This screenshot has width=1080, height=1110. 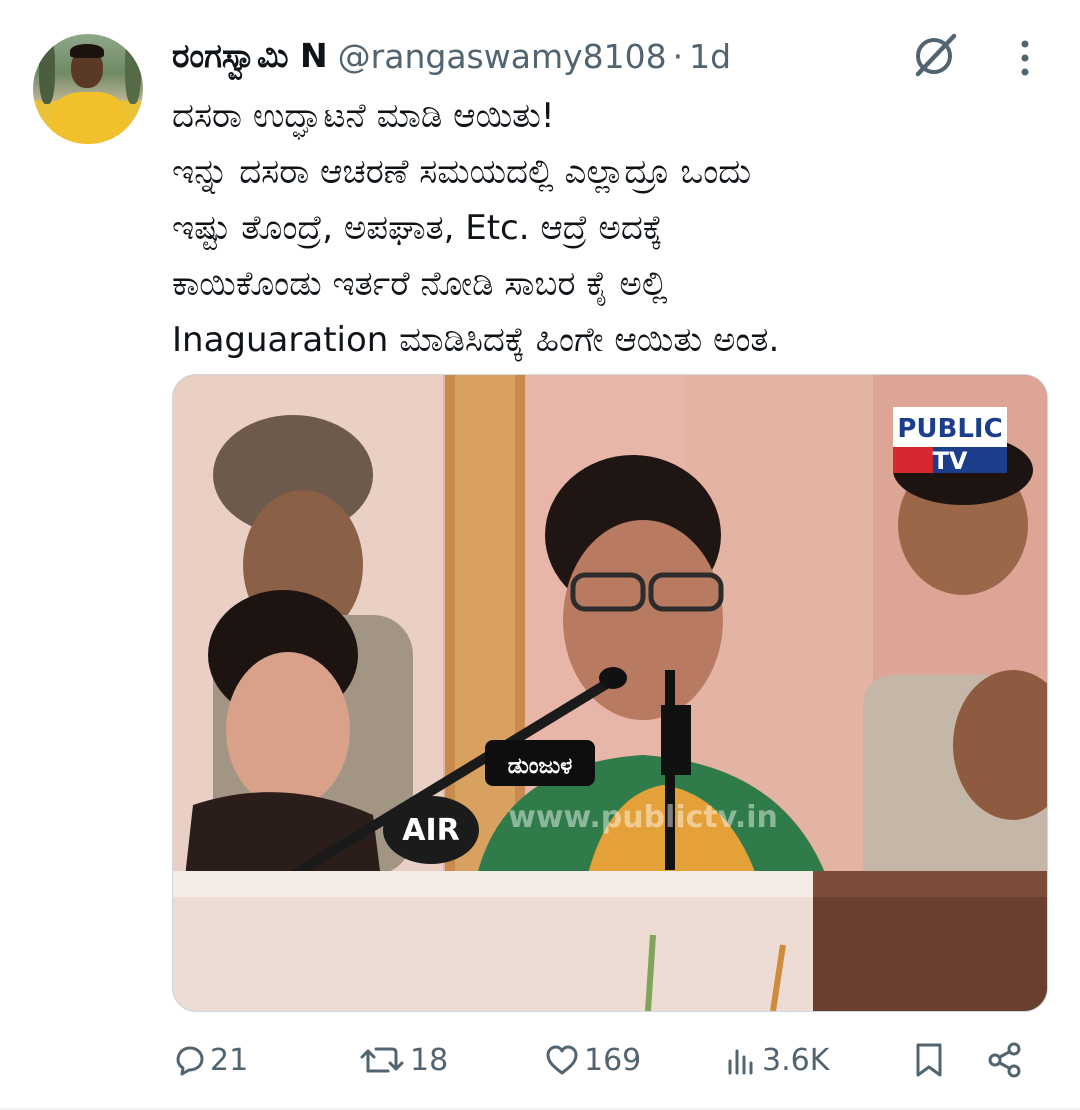 I want to click on grok-icon, so click(x=935, y=55).